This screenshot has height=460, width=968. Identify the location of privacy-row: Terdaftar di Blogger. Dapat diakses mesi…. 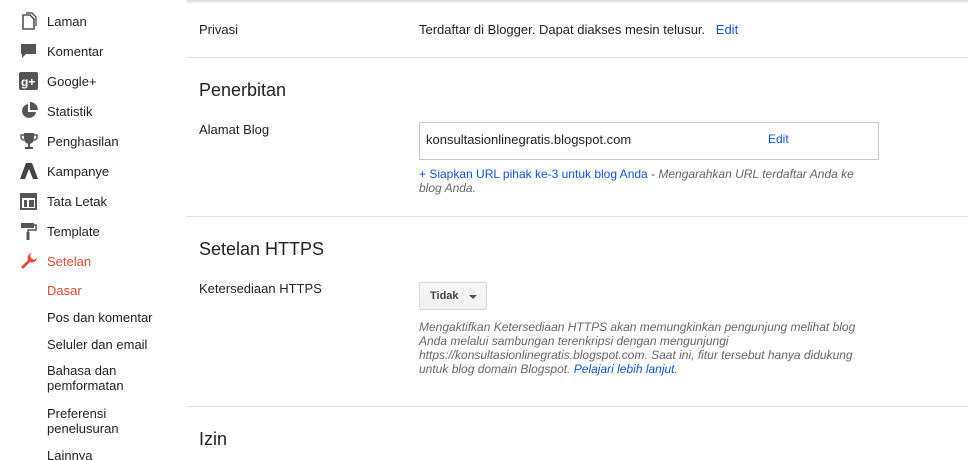
(578, 29).